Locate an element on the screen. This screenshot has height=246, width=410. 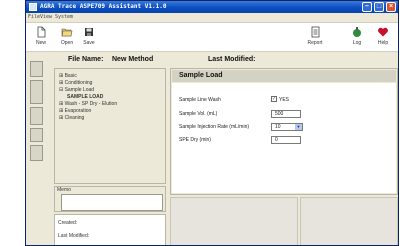
save-button: Save is located at coordinates (89, 38).